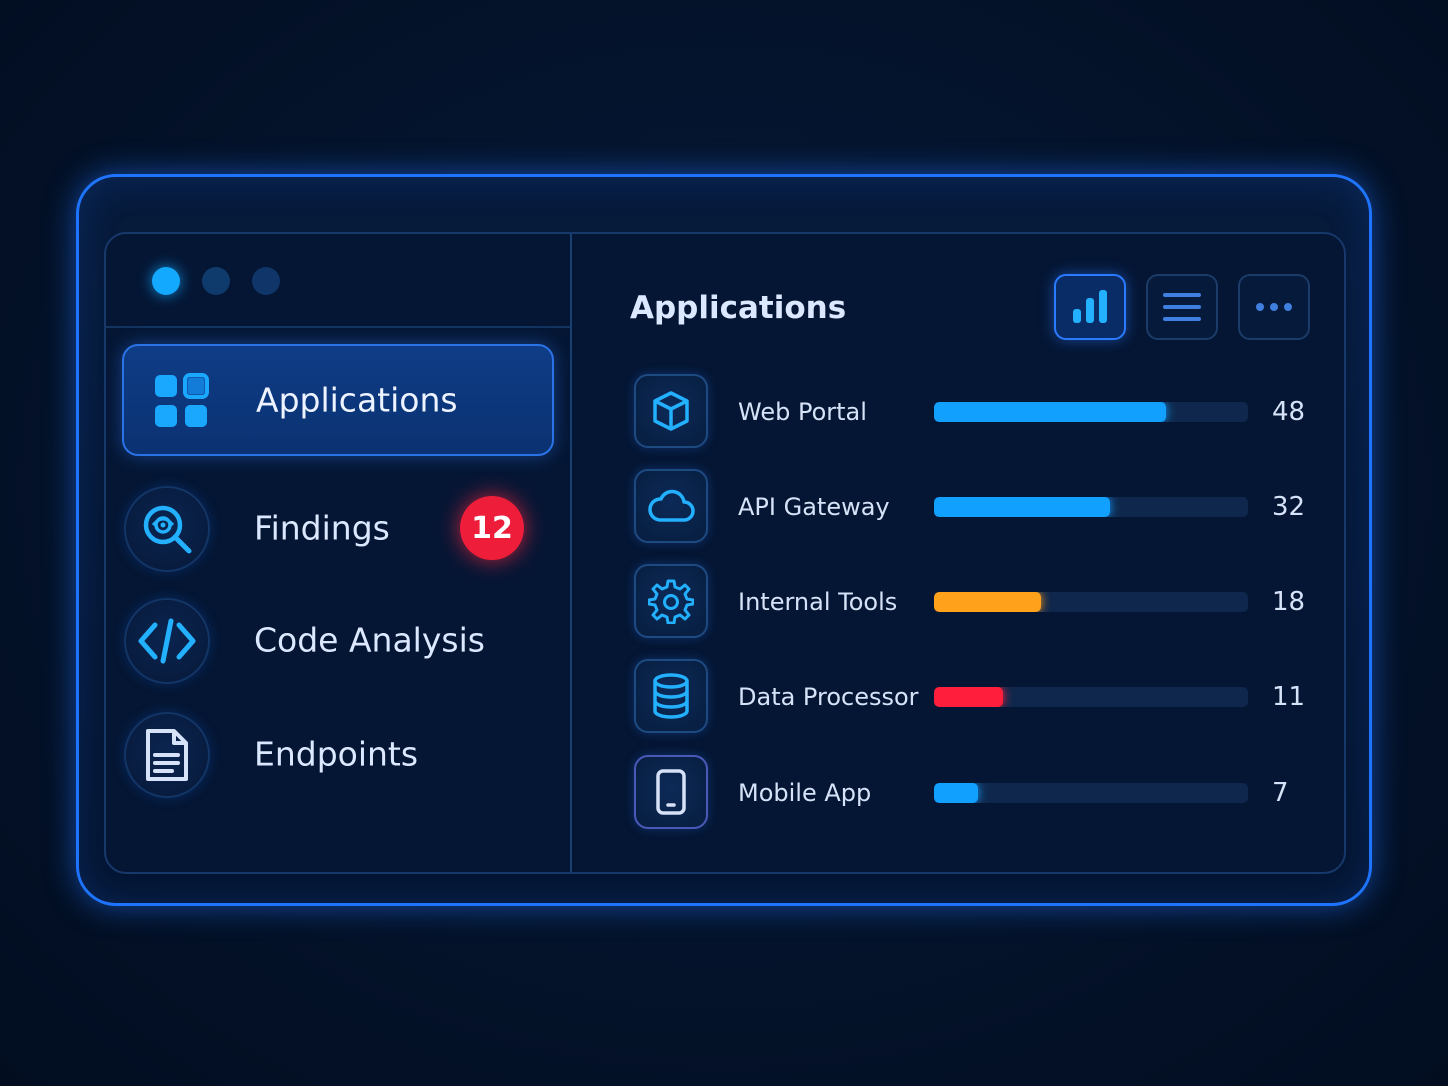 The height and width of the screenshot is (1086, 1448). Describe the element at coordinates (357, 400) in the screenshot. I see `sidebar-item-label: Applications` at that location.